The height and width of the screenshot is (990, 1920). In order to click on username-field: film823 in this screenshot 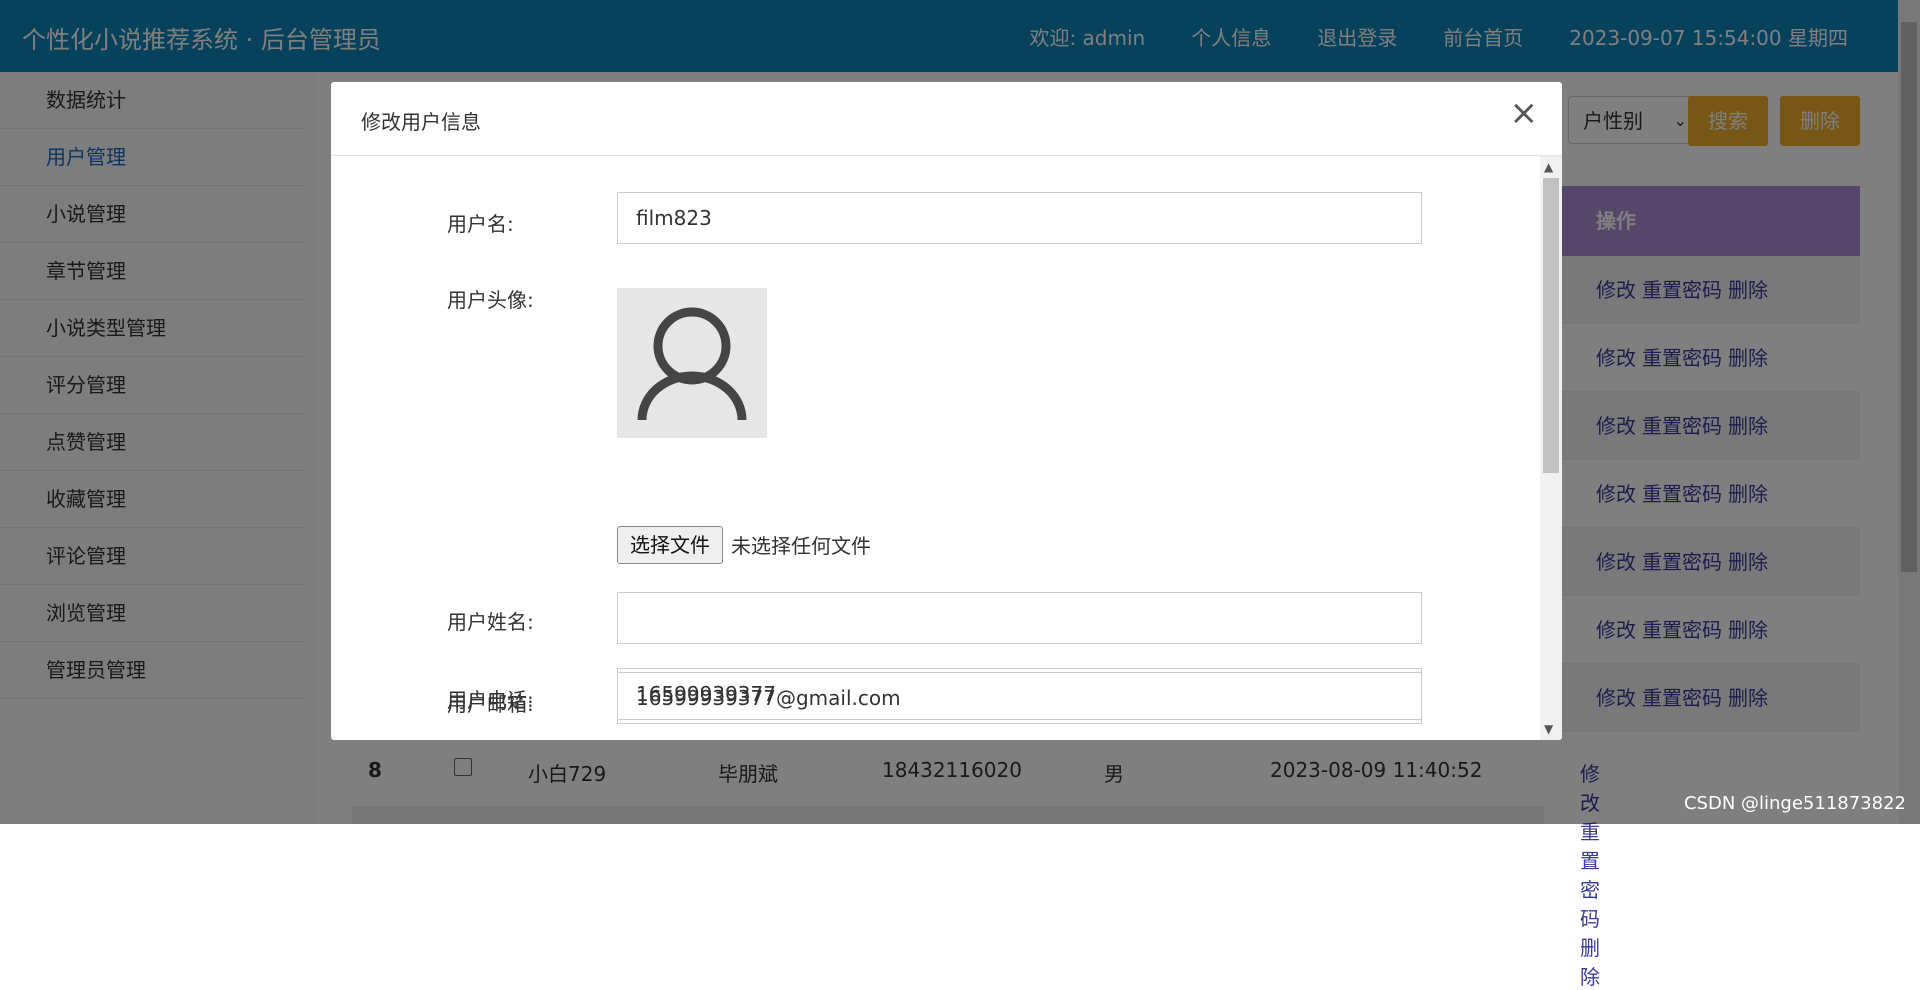, I will do `click(1019, 218)`.